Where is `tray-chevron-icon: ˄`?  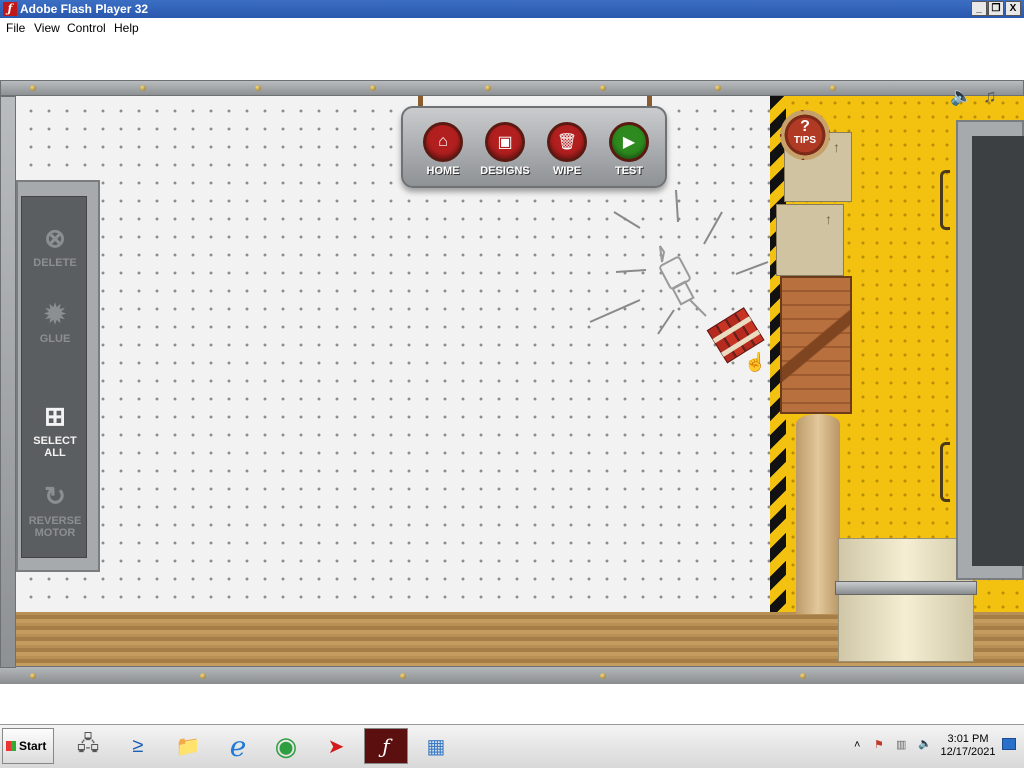
tray-chevron-icon: ˄ is located at coordinates (857, 745).